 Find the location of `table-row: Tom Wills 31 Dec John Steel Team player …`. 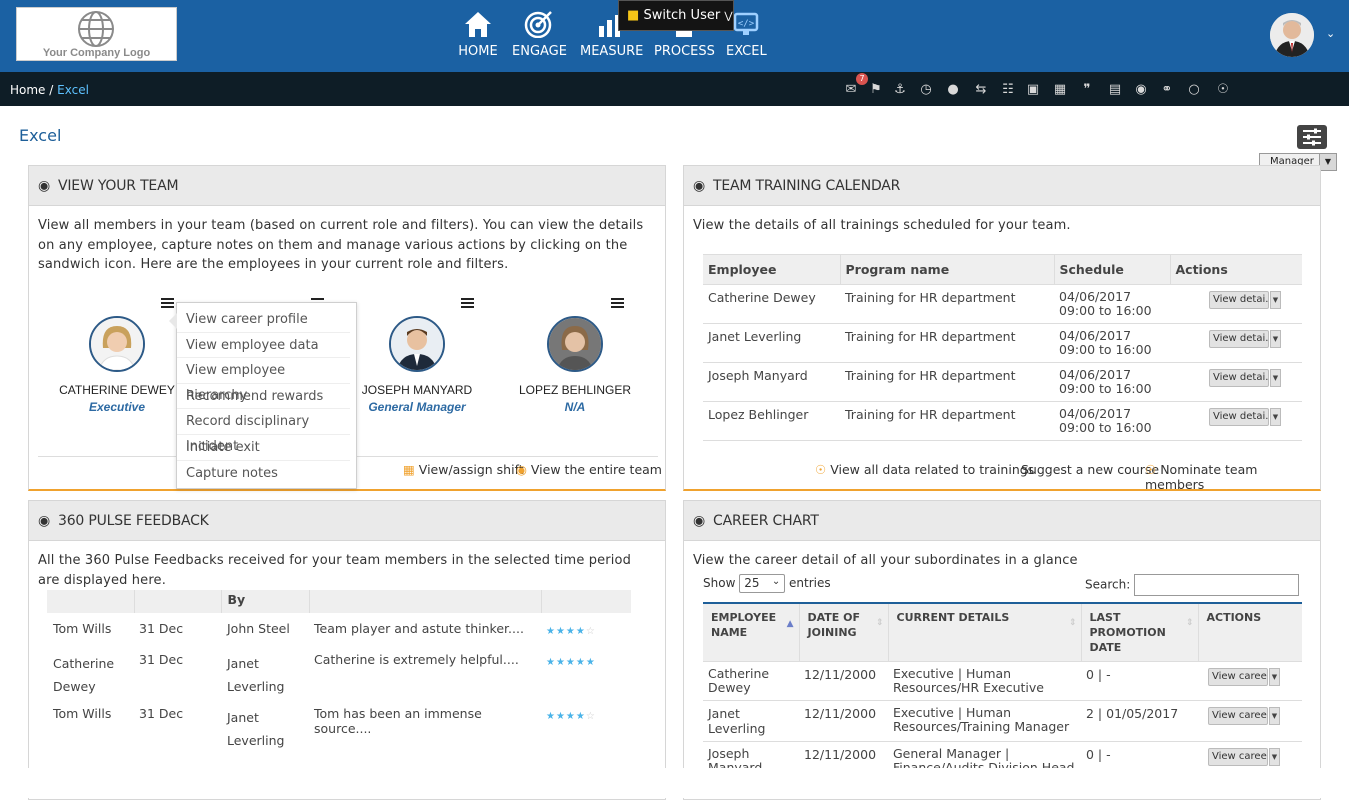

table-row: Tom Wills 31 Dec John Steel Team player … is located at coordinates (339, 628).